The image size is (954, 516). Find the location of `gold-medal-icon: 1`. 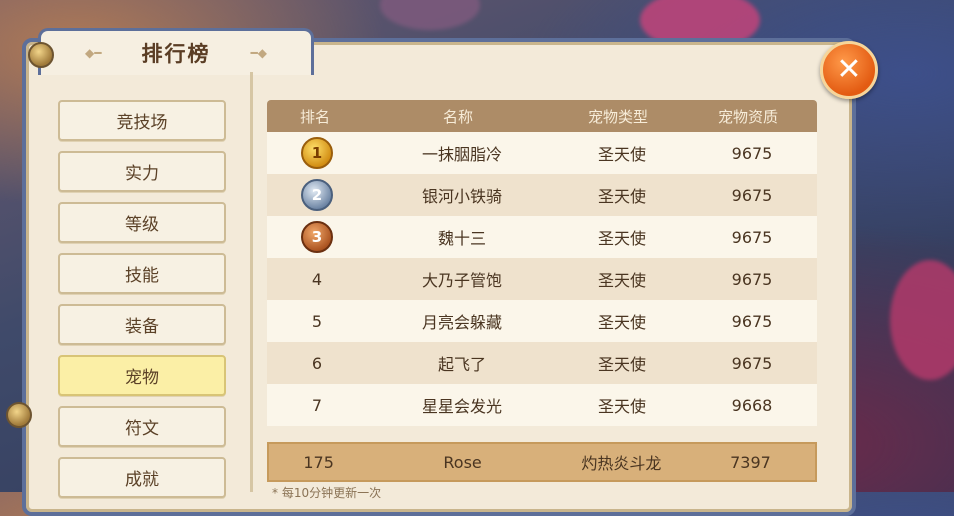

gold-medal-icon: 1 is located at coordinates (317, 153).